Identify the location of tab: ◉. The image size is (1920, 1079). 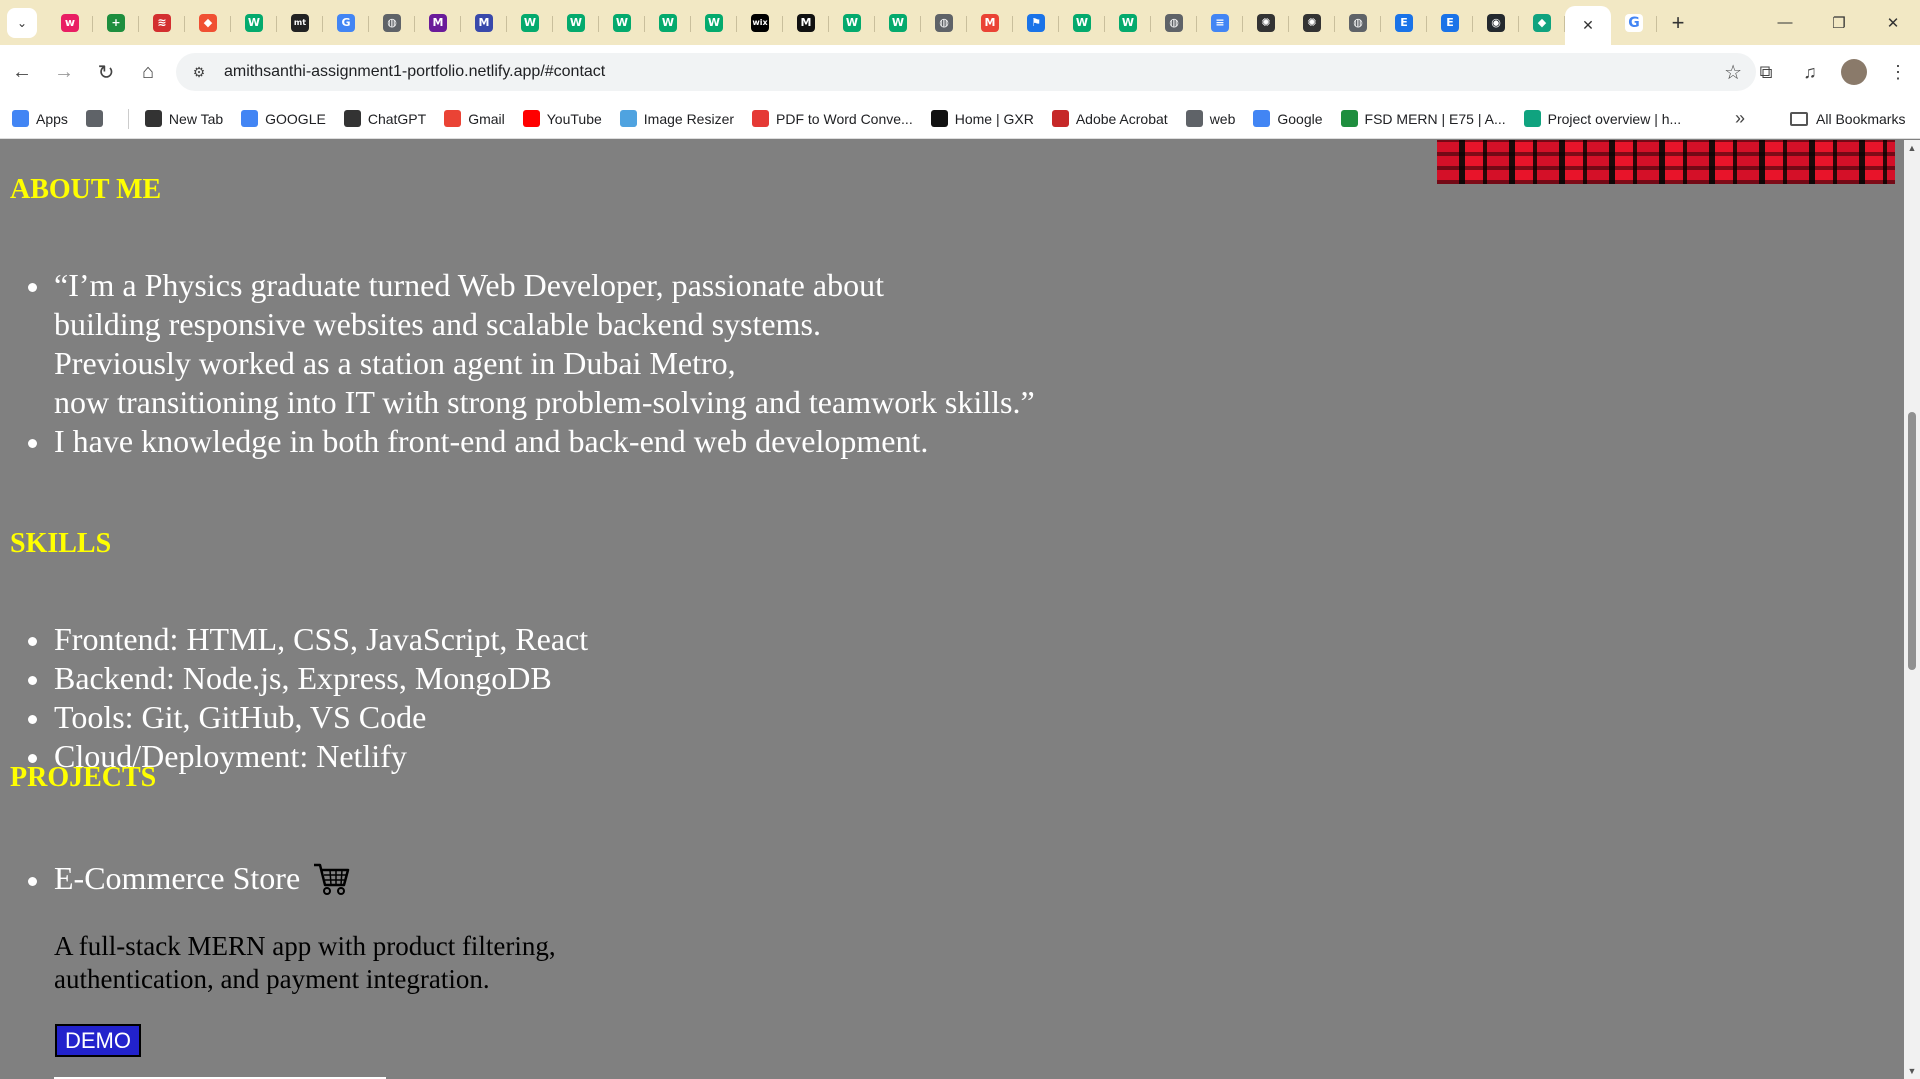
(1496, 23).